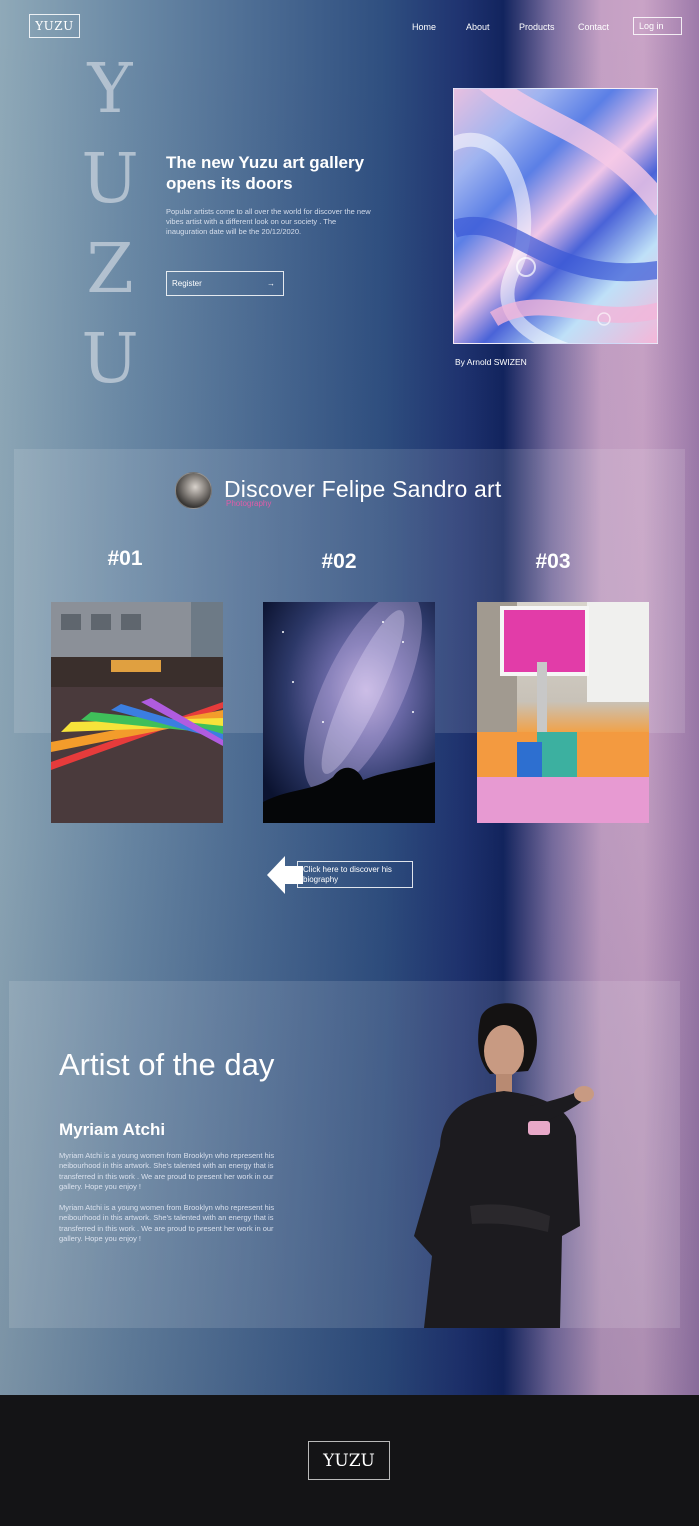 This screenshot has height=1526, width=699. What do you see at coordinates (537, 27) in the screenshot?
I see `nav-products: Products` at bounding box center [537, 27].